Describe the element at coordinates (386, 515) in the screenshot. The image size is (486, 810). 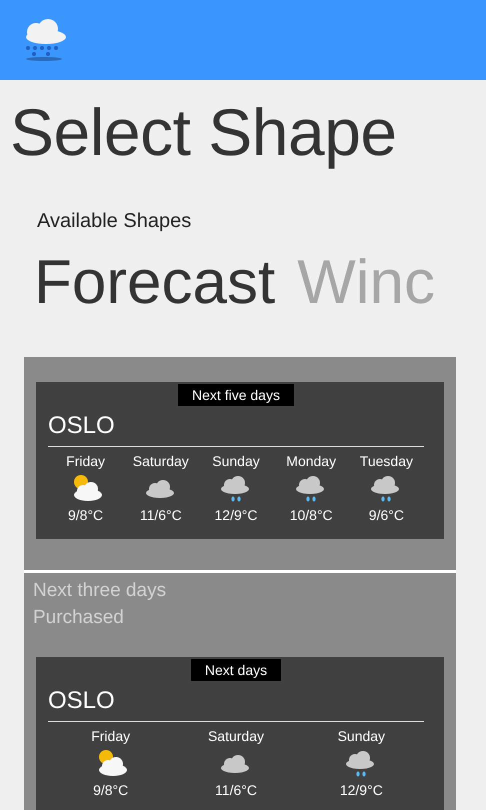
I see `temperature: 9/6°C` at that location.